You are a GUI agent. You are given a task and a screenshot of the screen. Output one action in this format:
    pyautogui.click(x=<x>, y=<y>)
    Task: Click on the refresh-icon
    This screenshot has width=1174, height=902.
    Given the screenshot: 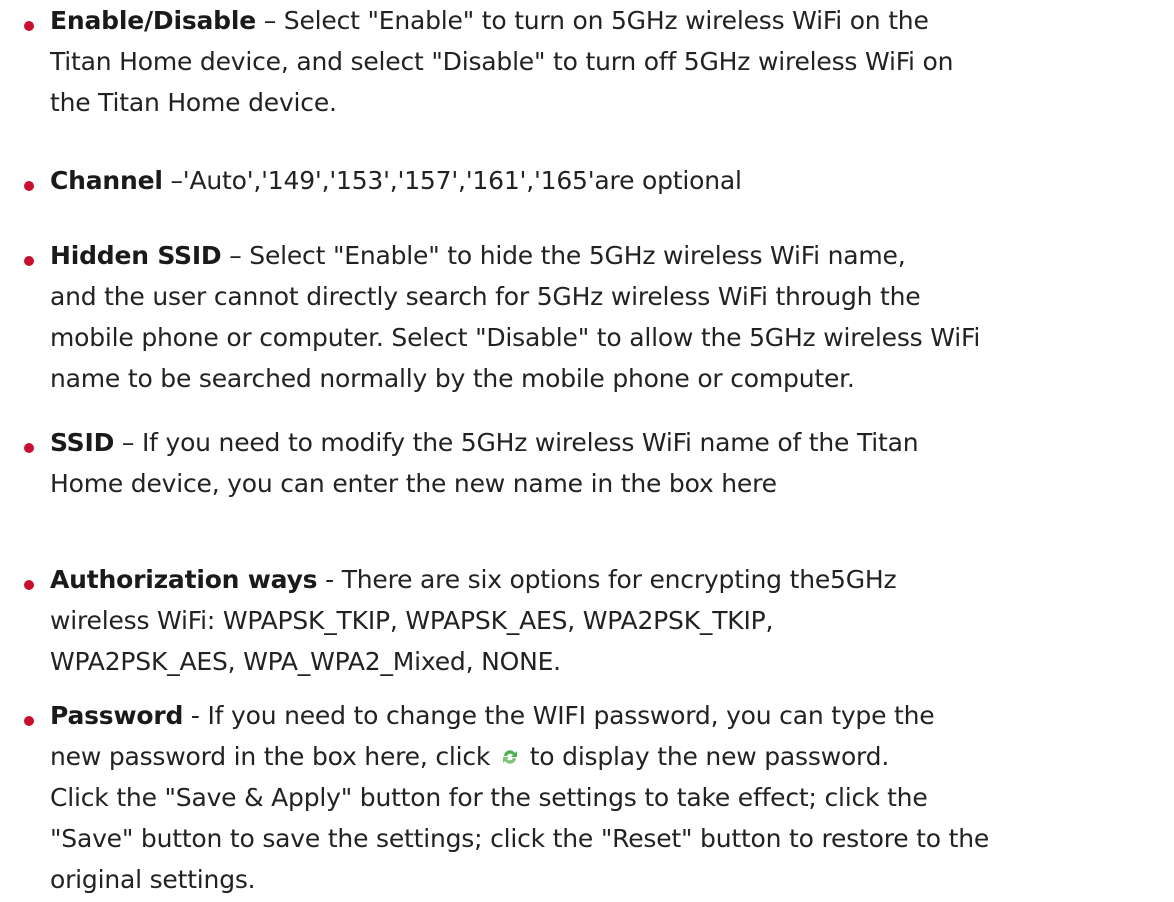 What is the action you would take?
    pyautogui.click(x=510, y=751)
    